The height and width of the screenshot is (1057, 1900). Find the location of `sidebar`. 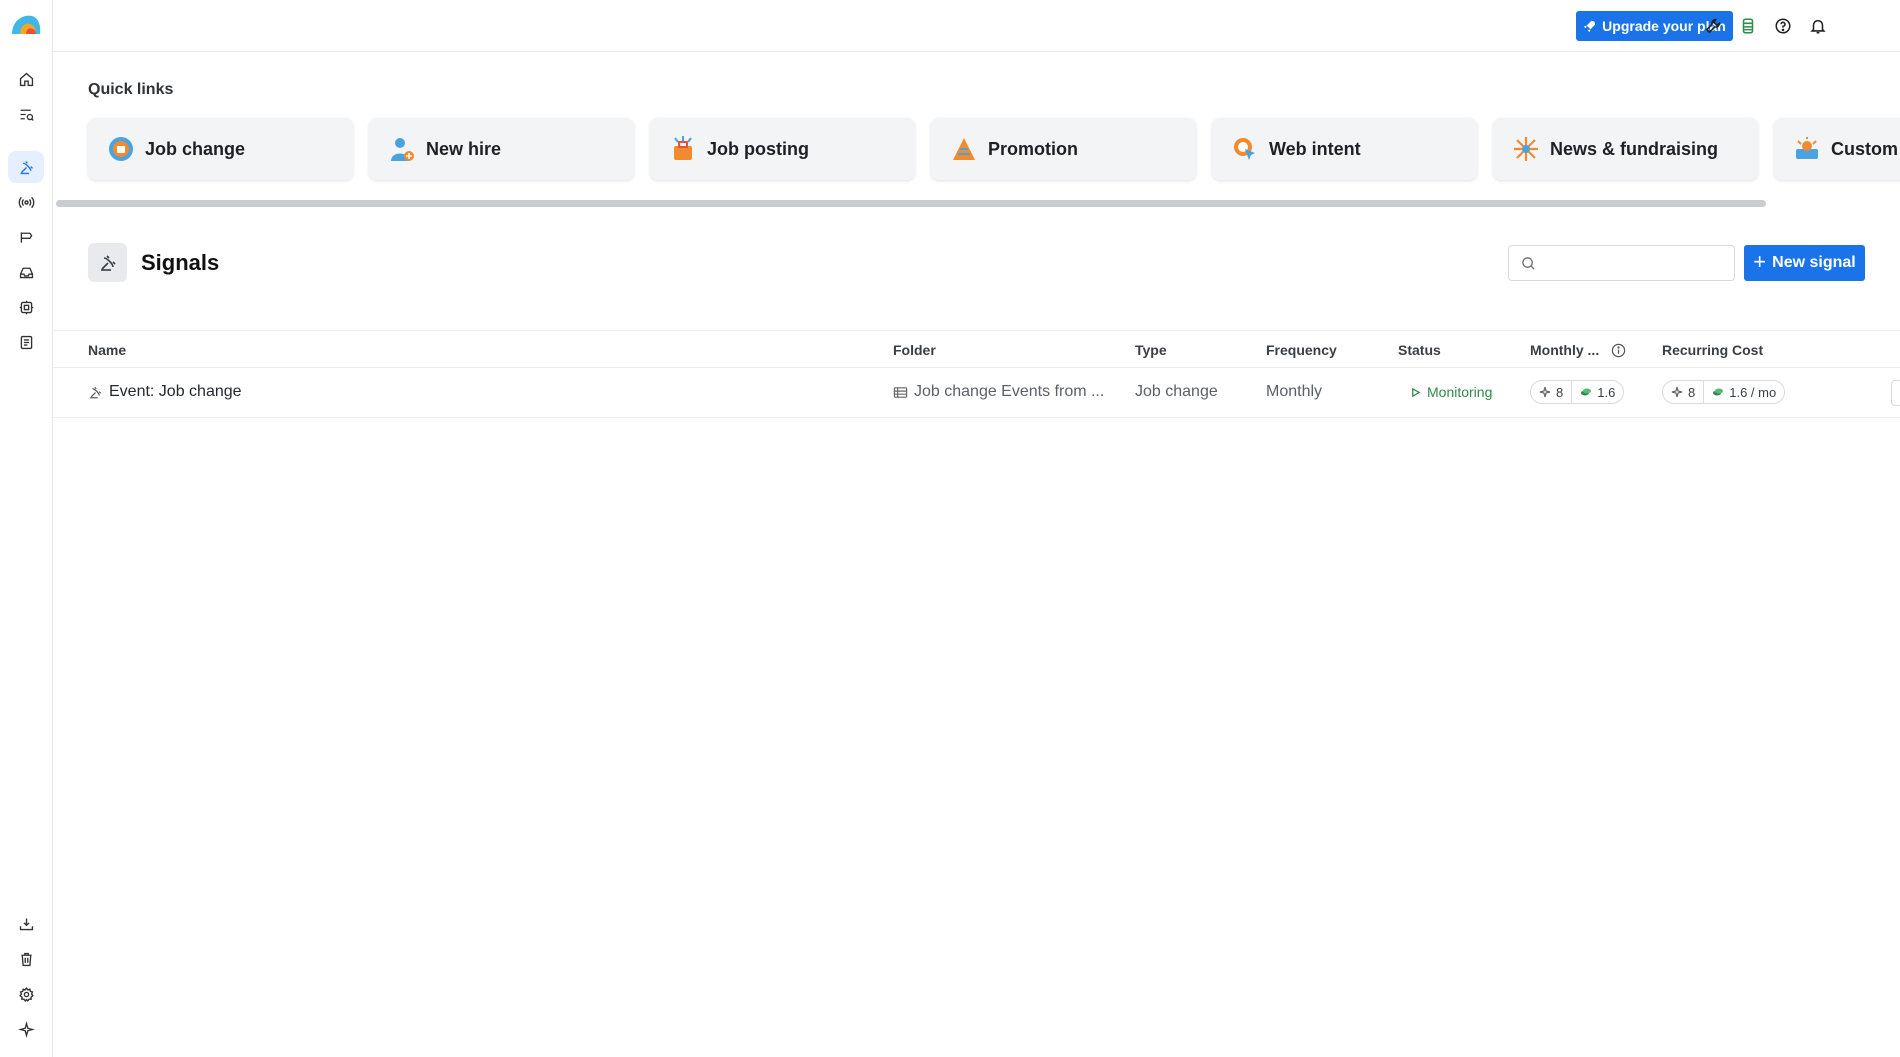

sidebar is located at coordinates (26, 528).